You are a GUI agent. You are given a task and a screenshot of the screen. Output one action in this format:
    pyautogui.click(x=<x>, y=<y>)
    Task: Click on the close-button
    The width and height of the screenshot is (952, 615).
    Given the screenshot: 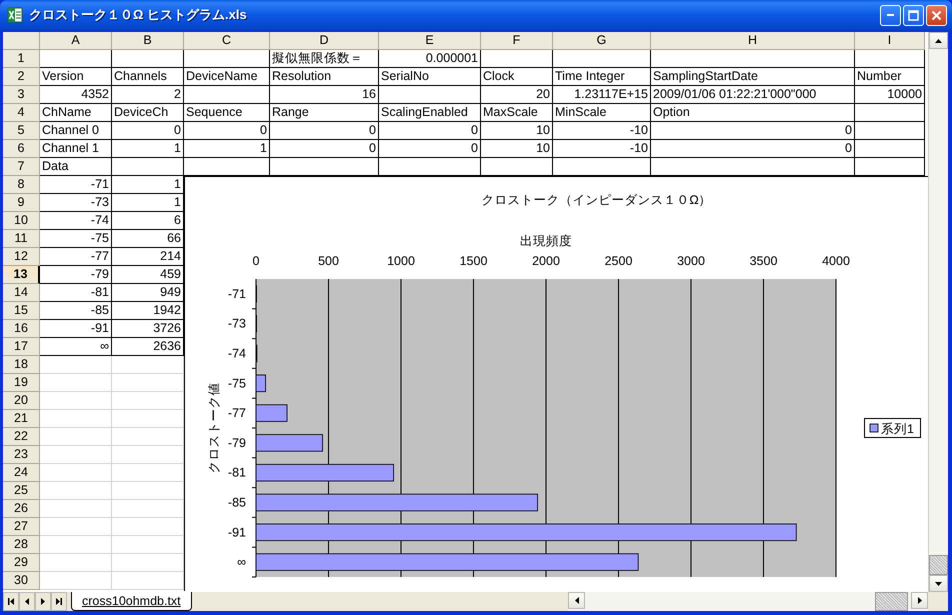 What is the action you would take?
    pyautogui.click(x=936, y=15)
    